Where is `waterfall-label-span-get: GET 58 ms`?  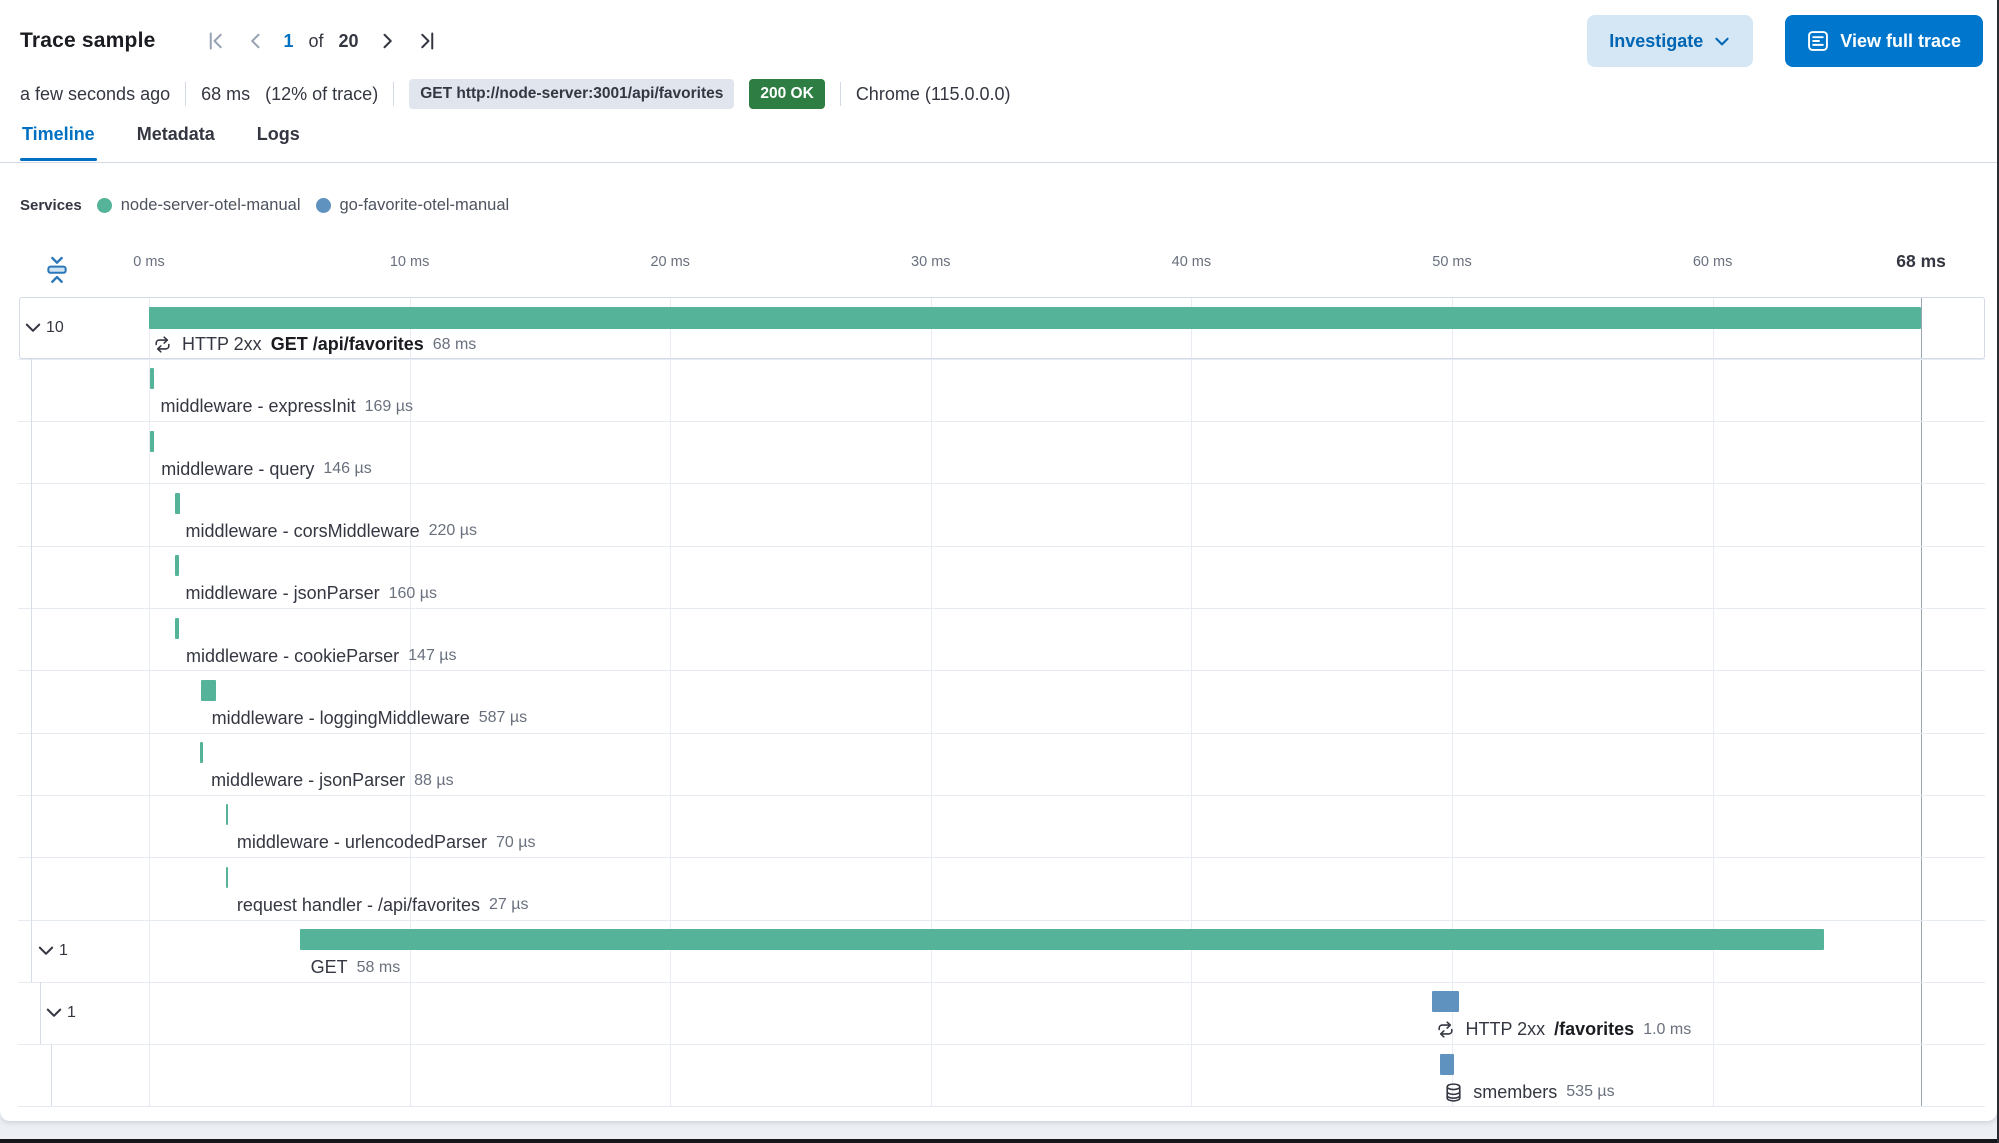
waterfall-label-span-get: GET 58 ms is located at coordinates (356, 968).